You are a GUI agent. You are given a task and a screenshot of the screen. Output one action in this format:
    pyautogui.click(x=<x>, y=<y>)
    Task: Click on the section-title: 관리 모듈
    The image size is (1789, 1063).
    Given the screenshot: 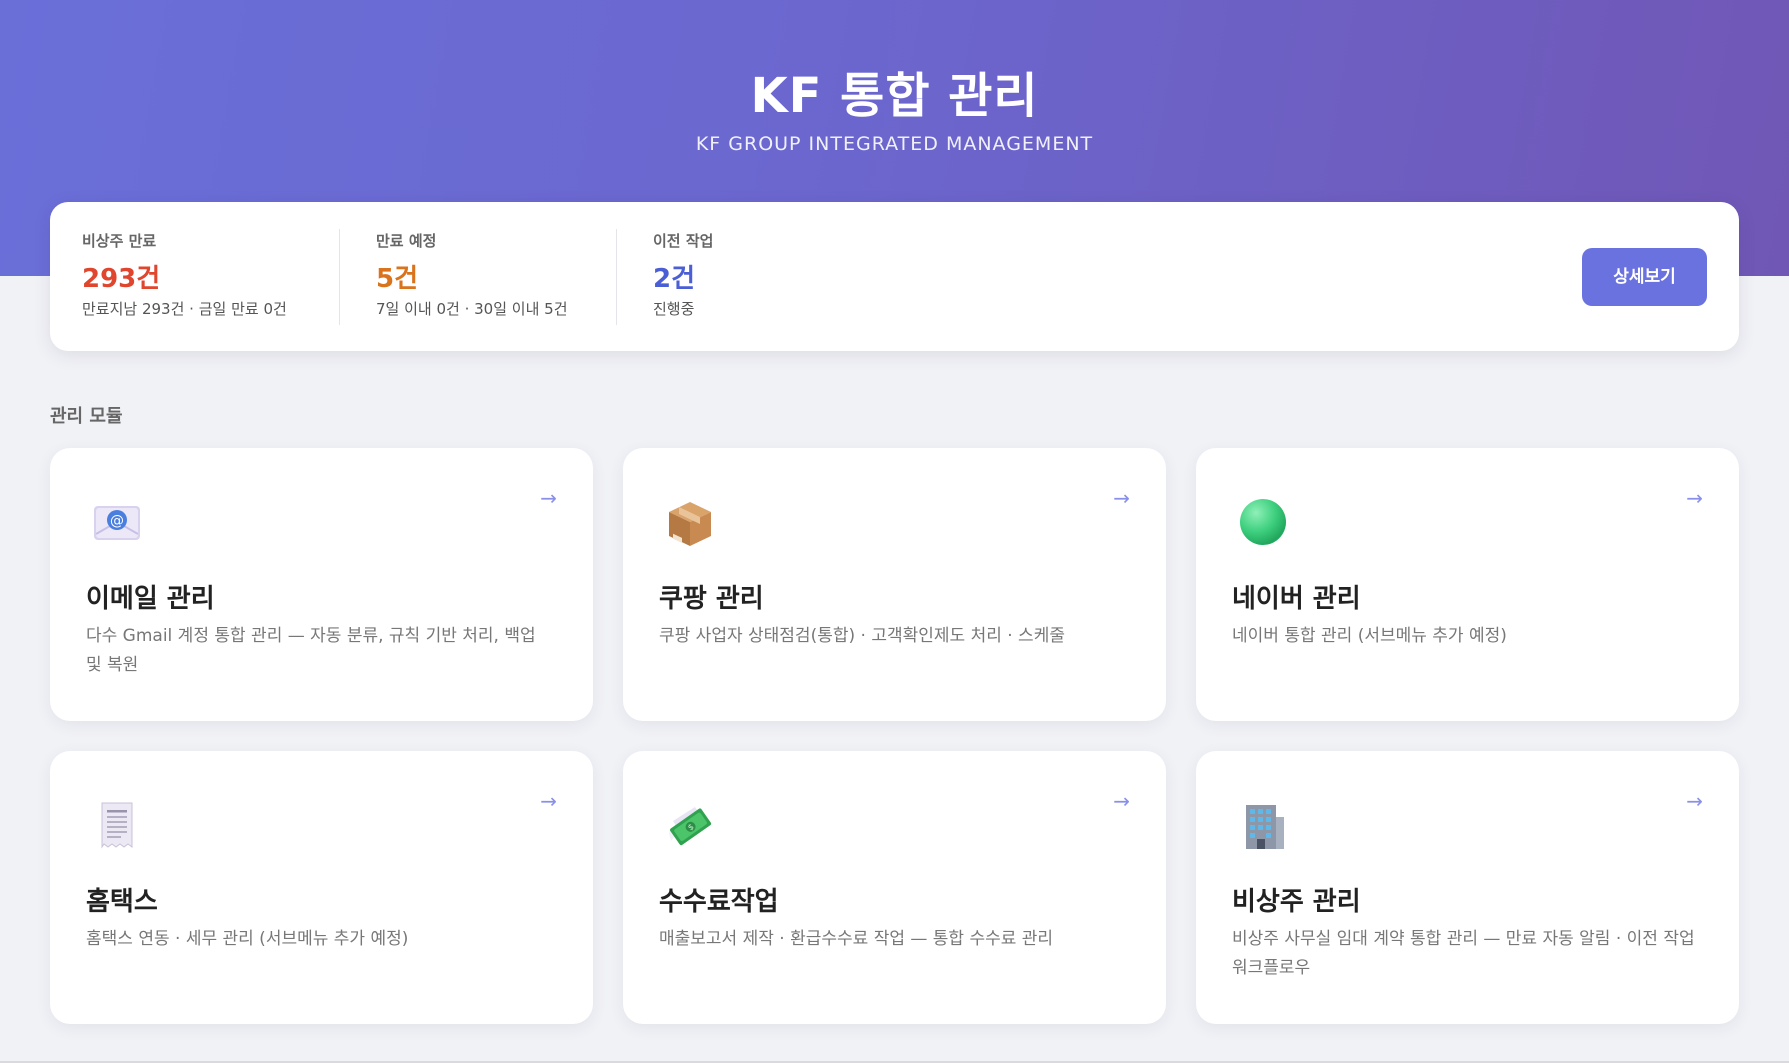 What is the action you would take?
    pyautogui.click(x=86, y=416)
    